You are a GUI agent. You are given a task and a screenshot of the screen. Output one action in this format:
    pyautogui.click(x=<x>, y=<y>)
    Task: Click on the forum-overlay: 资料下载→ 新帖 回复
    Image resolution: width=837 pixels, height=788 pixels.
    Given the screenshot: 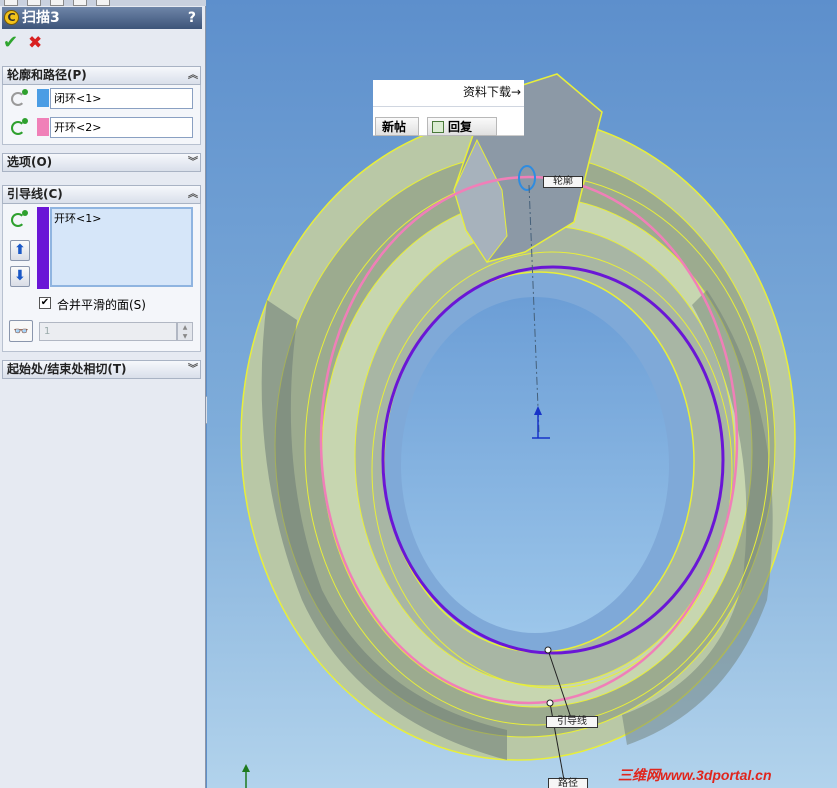 What is the action you would take?
    pyautogui.click(x=448, y=108)
    